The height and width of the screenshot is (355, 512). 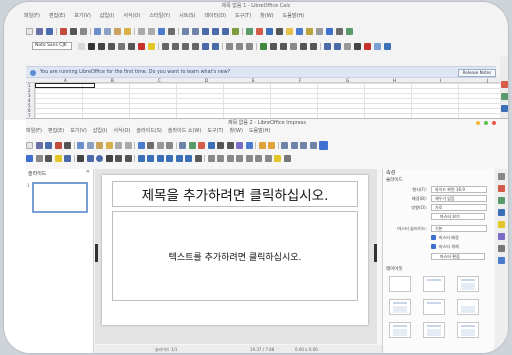 I want to click on highlight-icon, so click(x=151, y=46).